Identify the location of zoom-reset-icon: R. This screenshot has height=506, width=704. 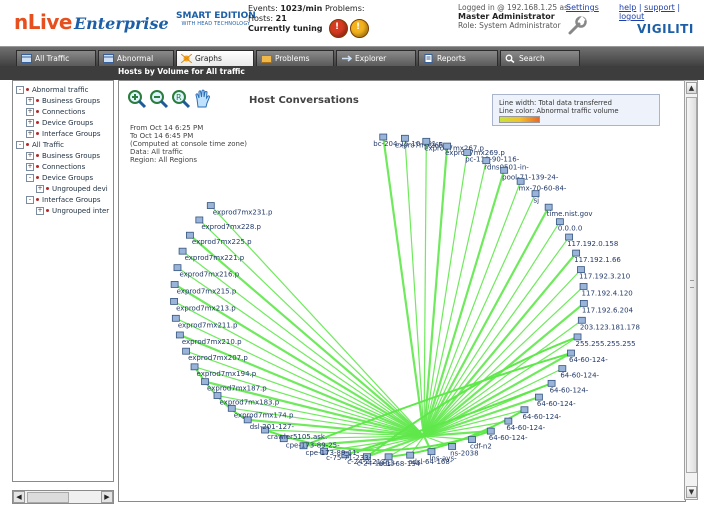
(181, 99).